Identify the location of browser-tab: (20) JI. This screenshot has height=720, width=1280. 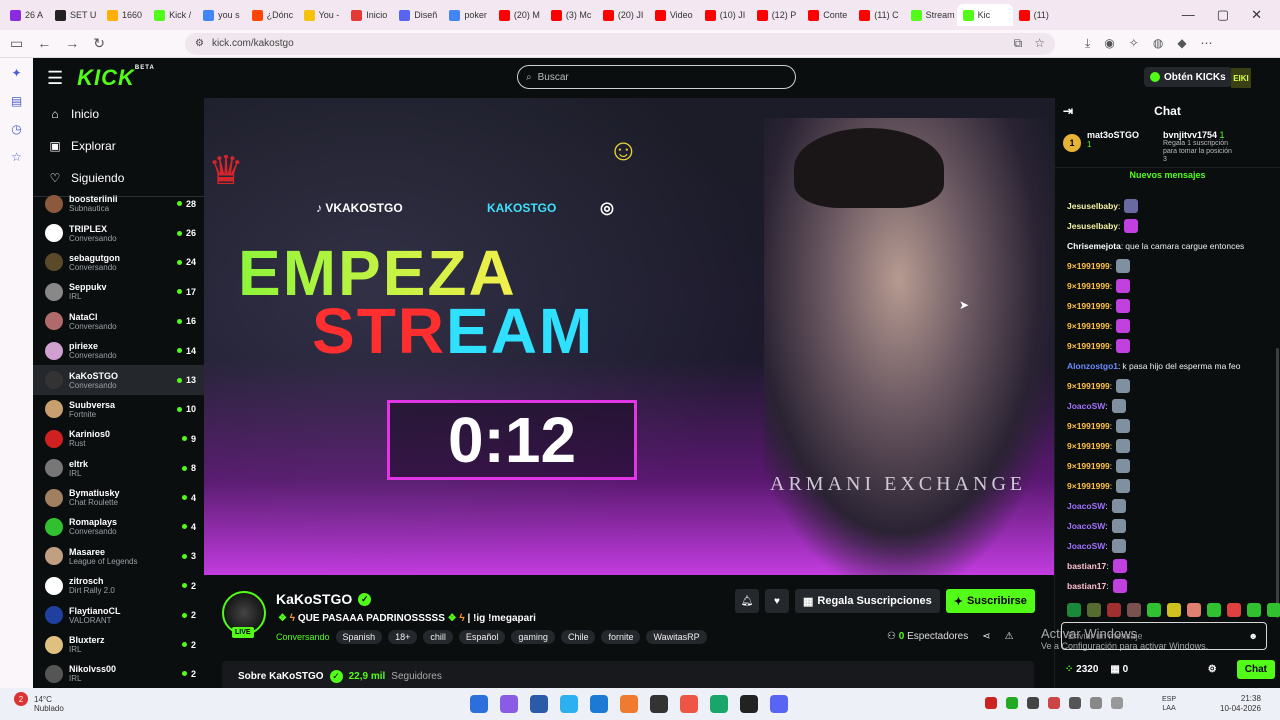
(623, 15).